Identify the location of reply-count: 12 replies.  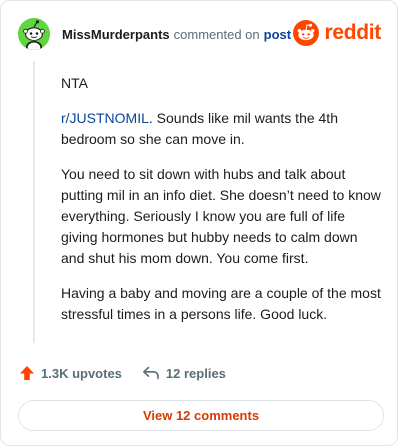
(195, 373).